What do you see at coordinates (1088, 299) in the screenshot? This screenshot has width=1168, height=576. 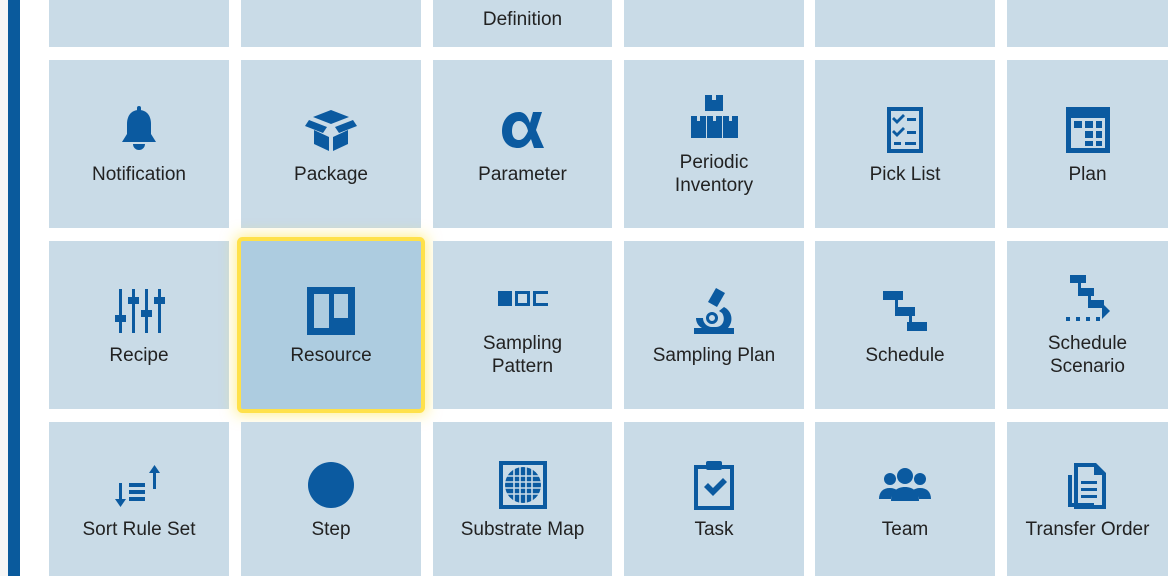 I see `schedule-scenario-icon` at bounding box center [1088, 299].